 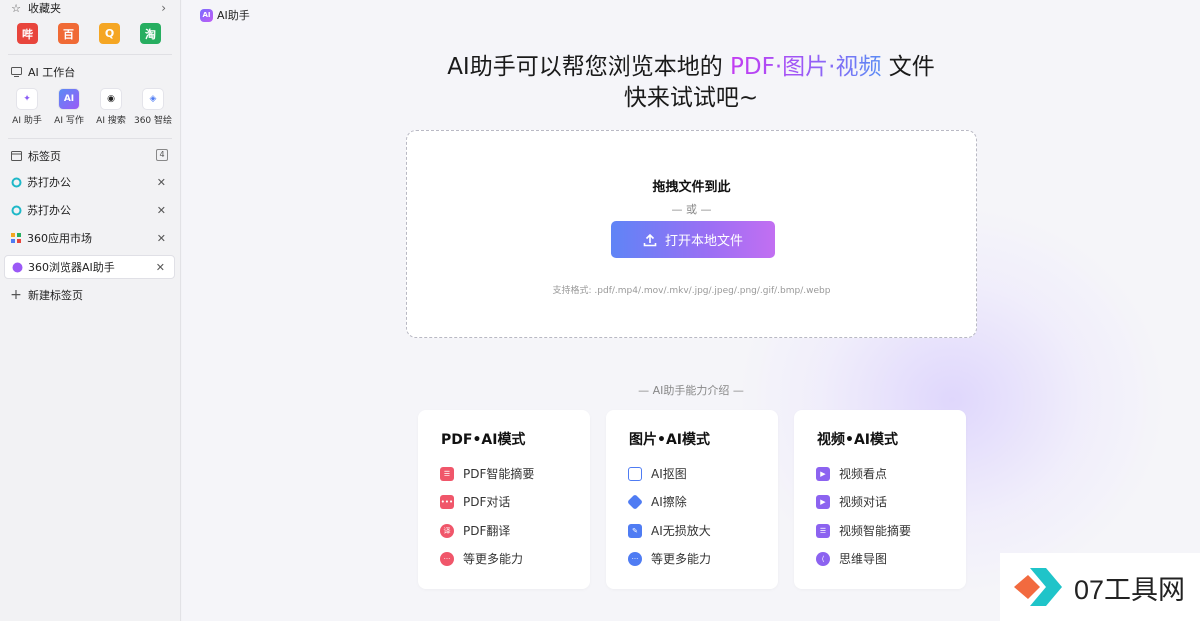 I want to click on feature-item: ✎ AI无损放大, so click(x=669, y=530).